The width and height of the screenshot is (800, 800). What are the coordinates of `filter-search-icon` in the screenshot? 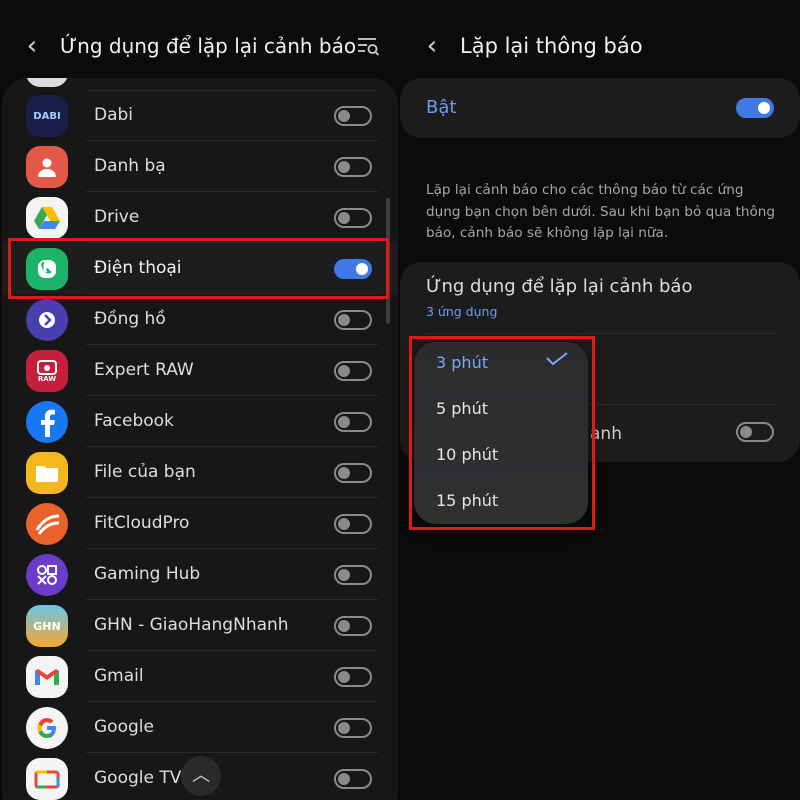 It's located at (368, 46).